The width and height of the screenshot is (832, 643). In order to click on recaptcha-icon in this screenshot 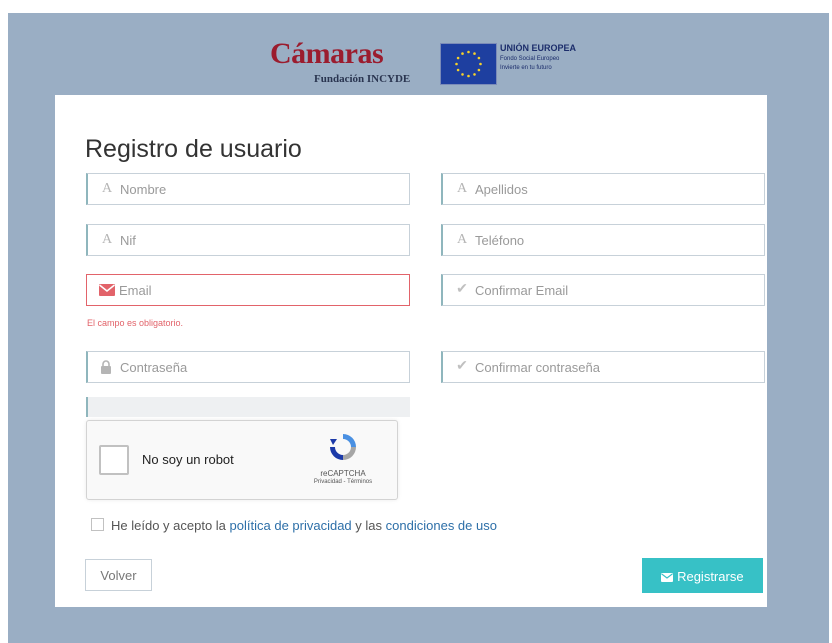, I will do `click(343, 447)`.